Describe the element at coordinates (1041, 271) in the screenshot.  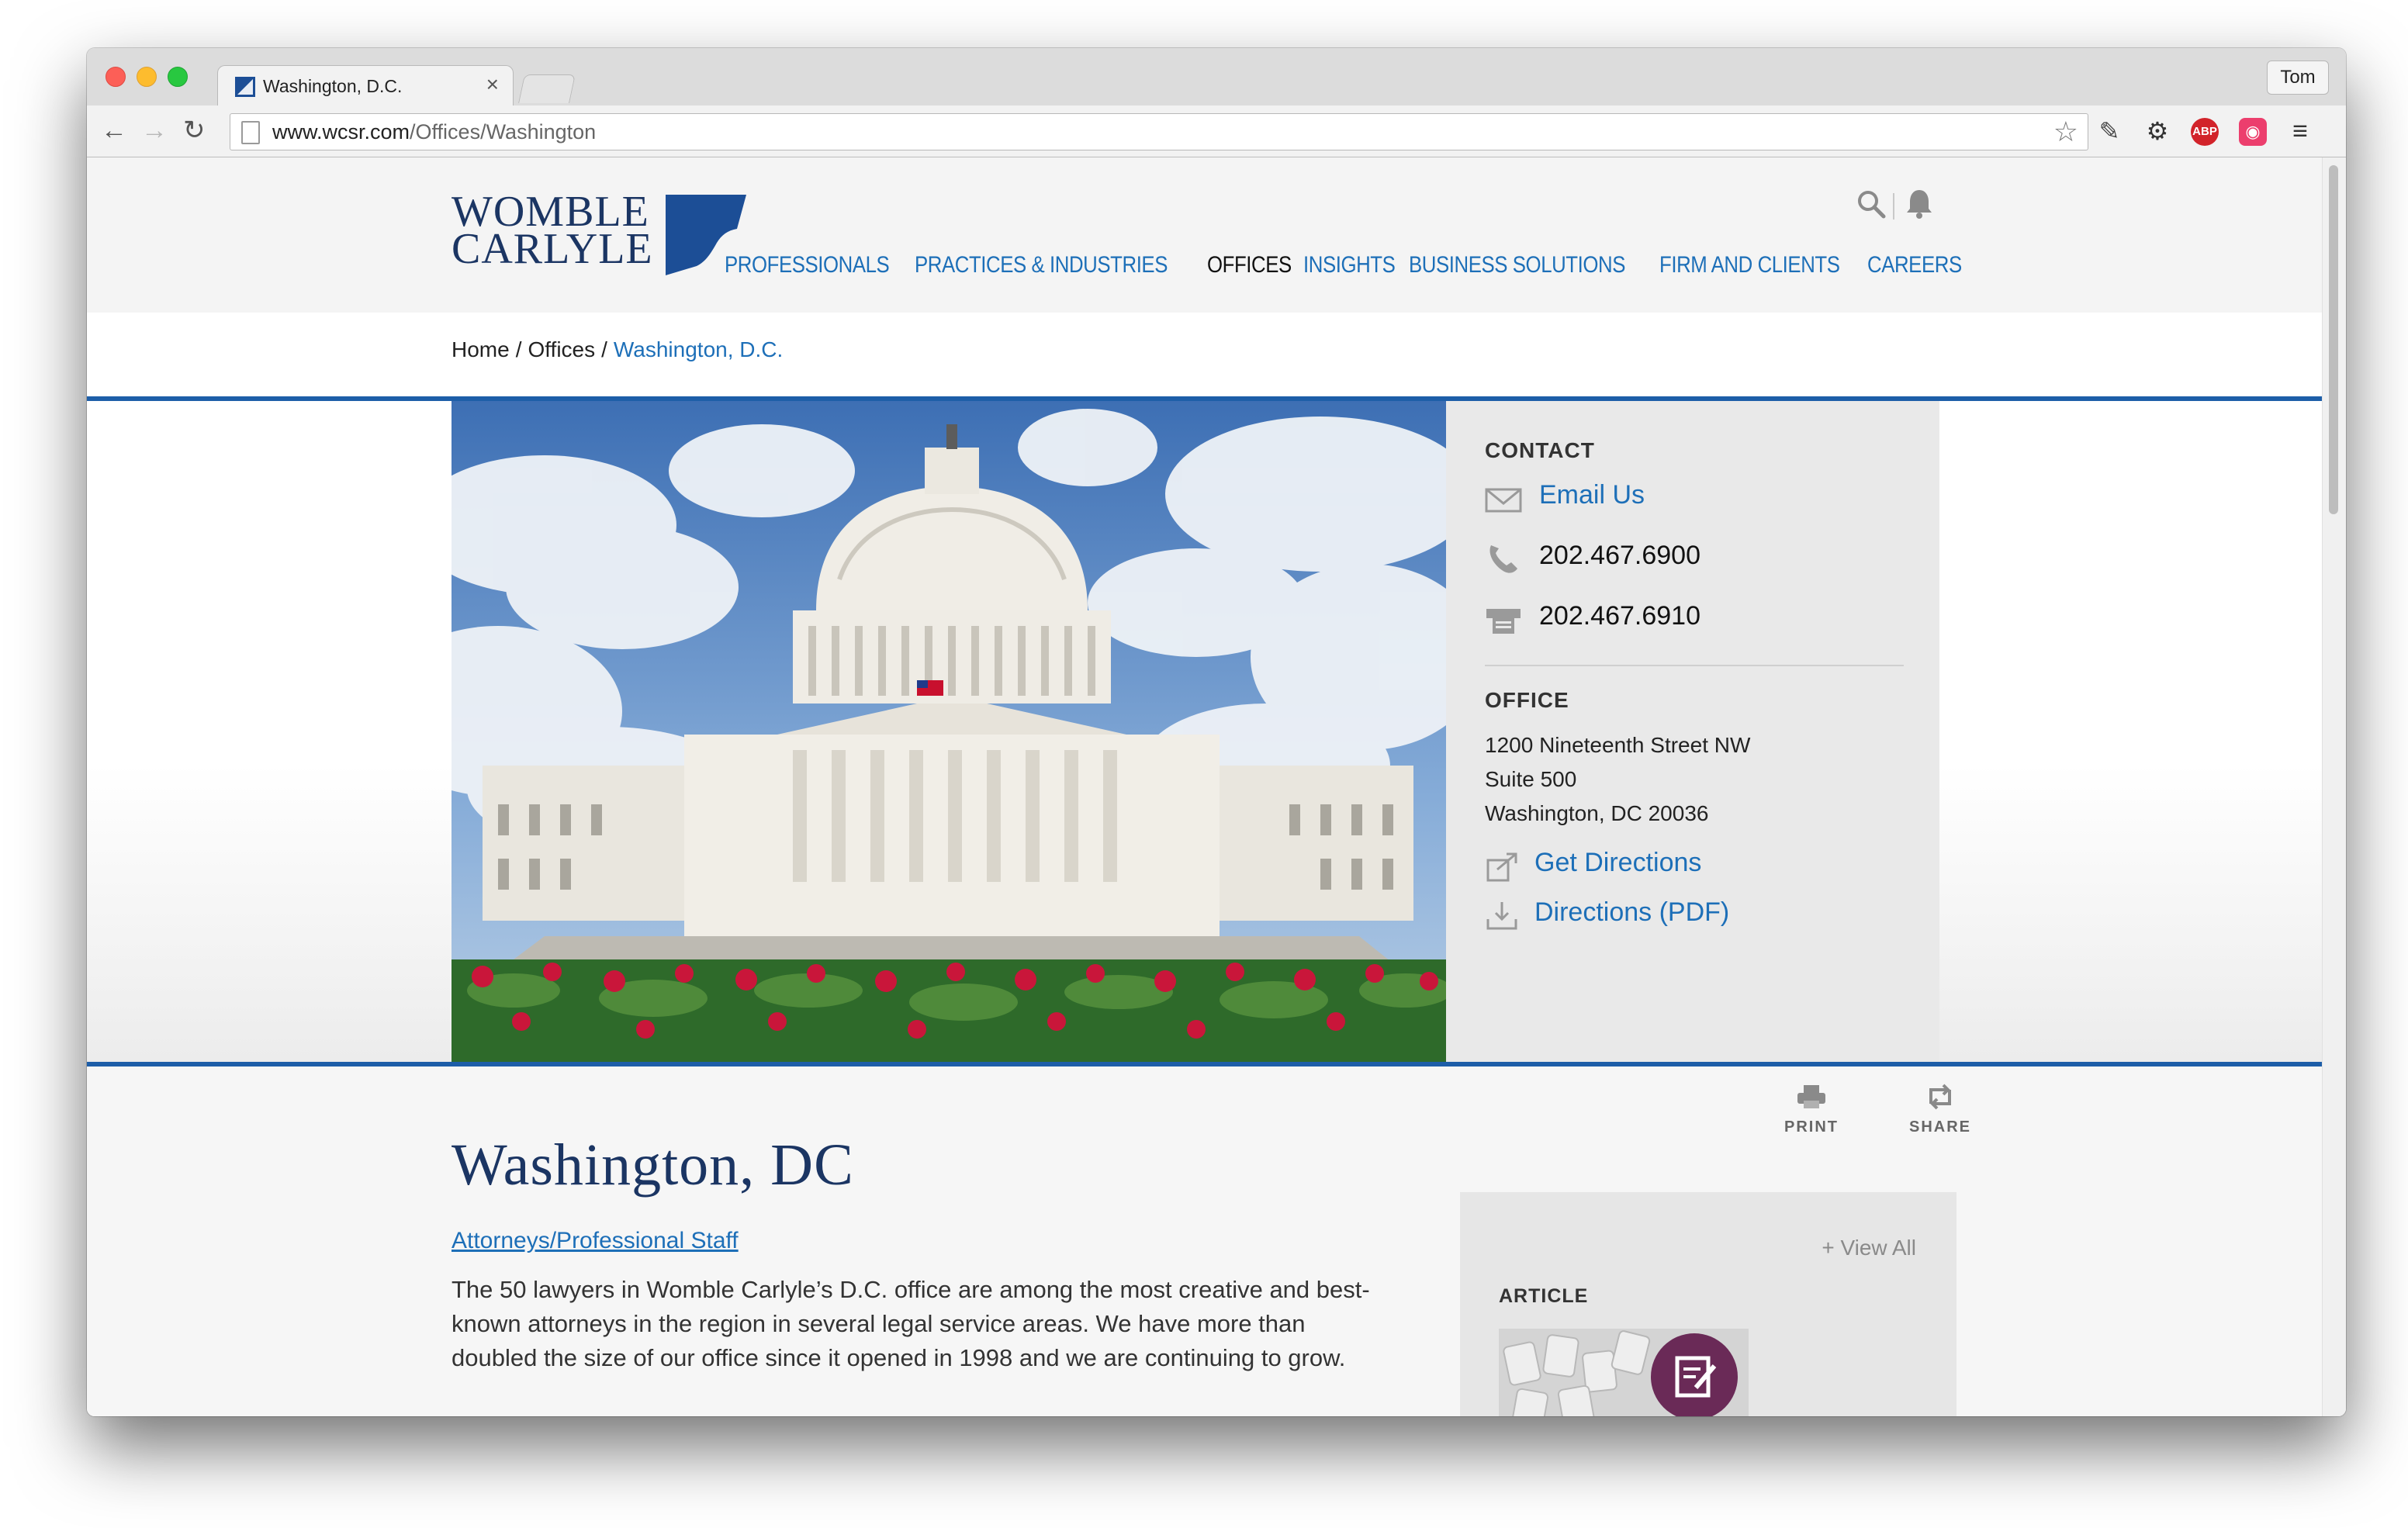
I see `nav-practices-industries: PRACTICES & INDUSTRIES` at that location.